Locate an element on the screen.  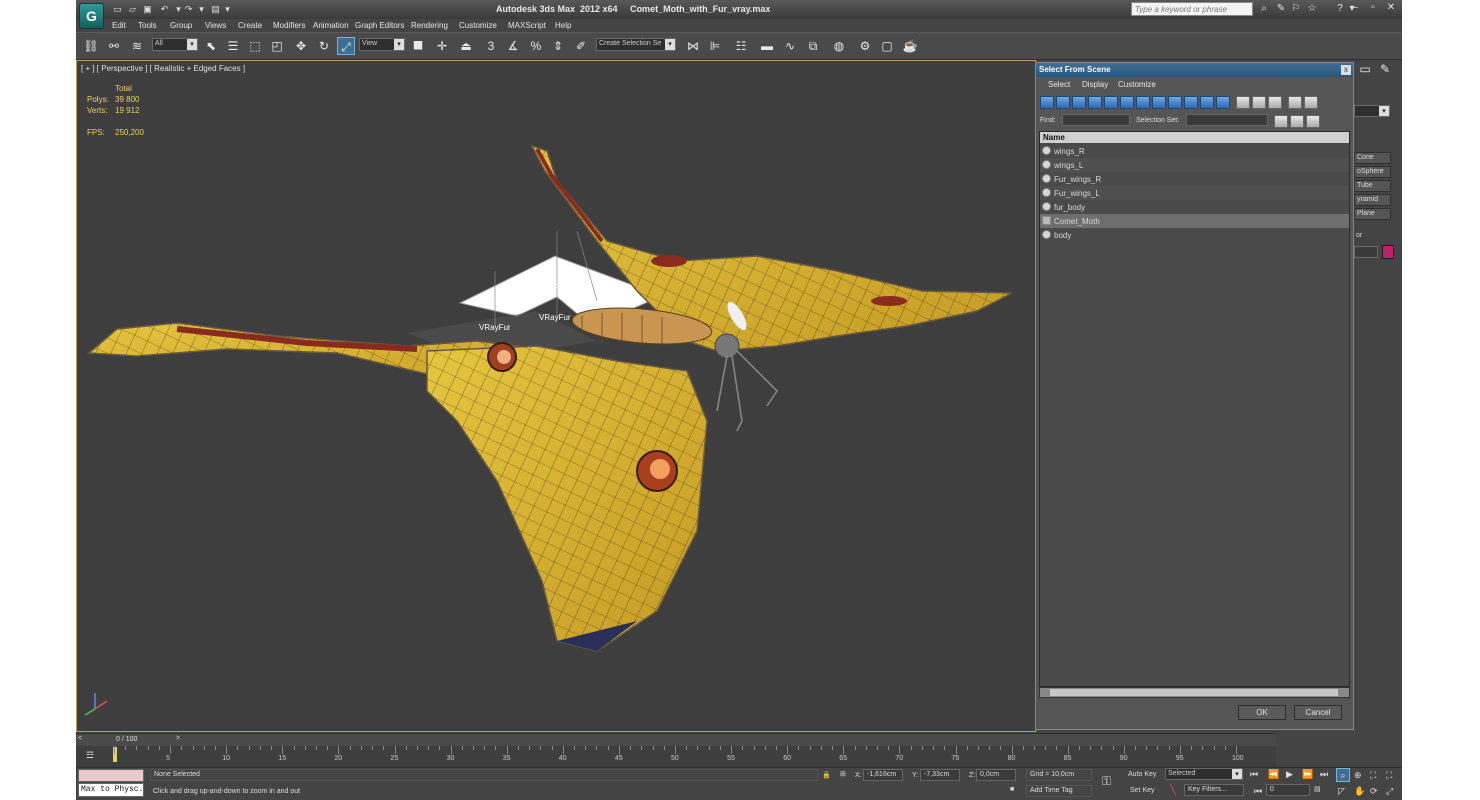
redo-icon: ↷ is located at coordinates (188, 9).